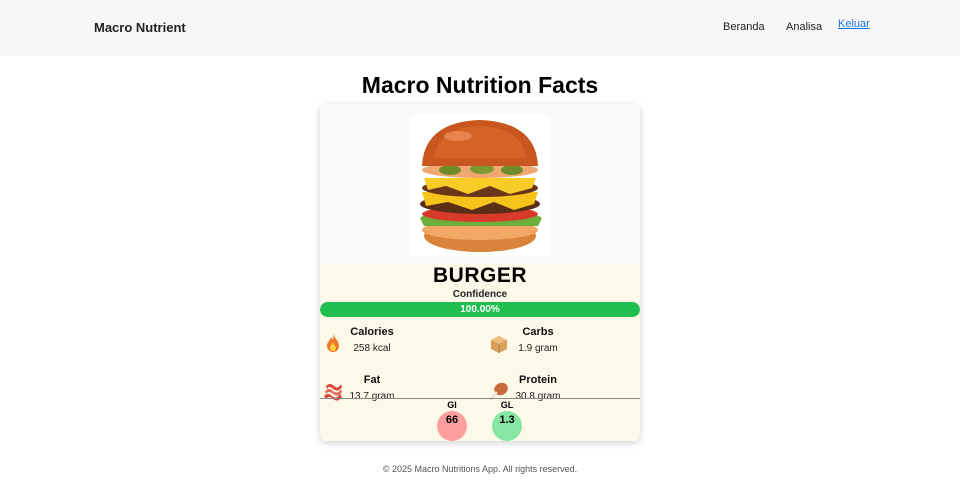 The height and width of the screenshot is (487, 960). I want to click on nutrient-label: Calories, so click(372, 332).